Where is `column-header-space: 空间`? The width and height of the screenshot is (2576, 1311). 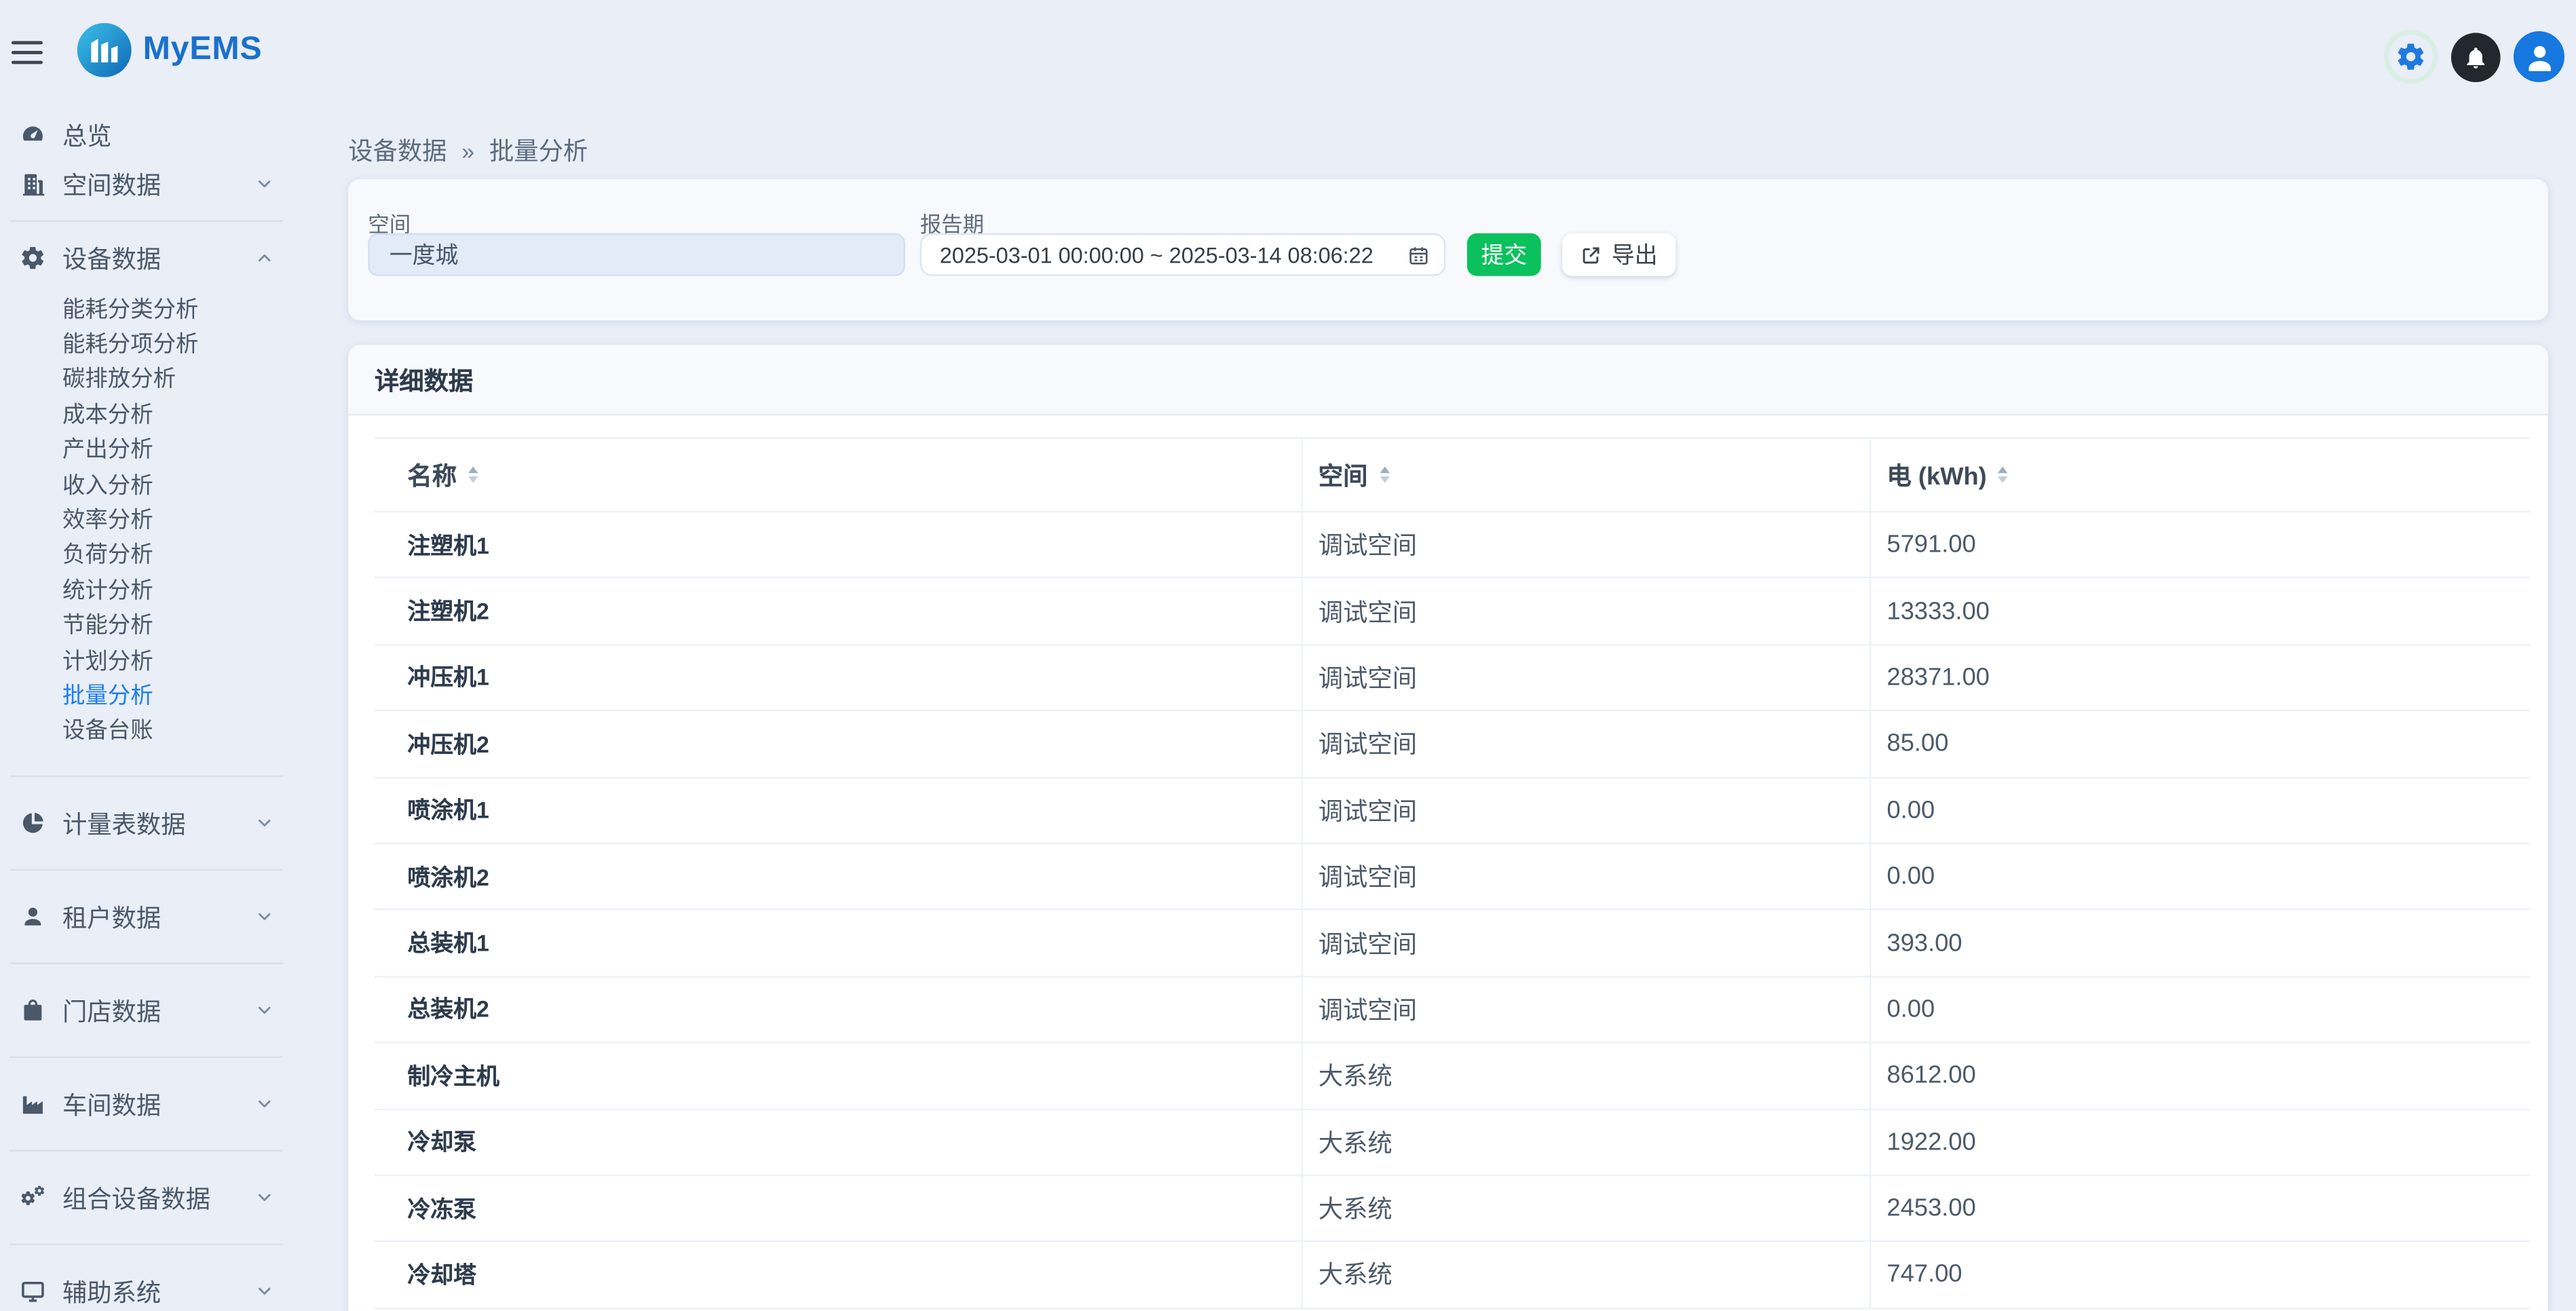 column-header-space: 空间 is located at coordinates (1586, 474).